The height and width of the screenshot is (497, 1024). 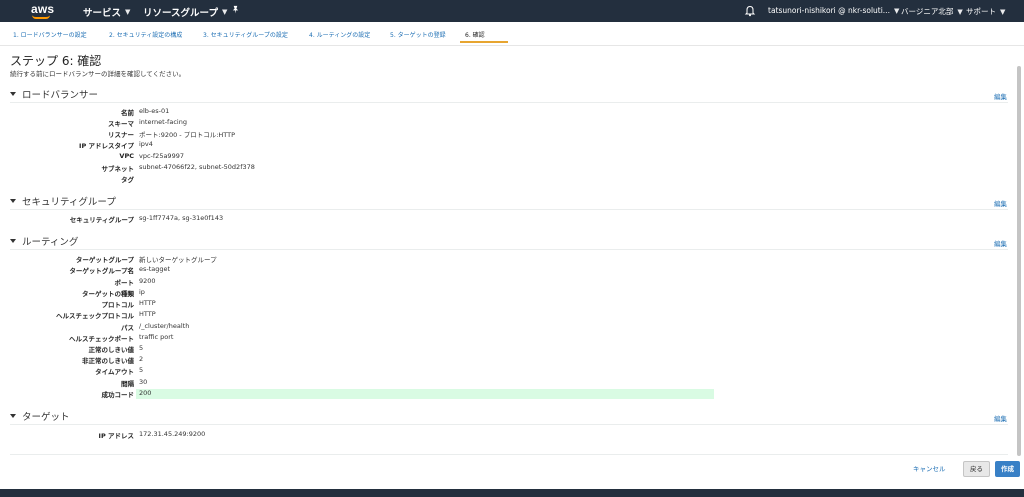 What do you see at coordinates (927, 11) in the screenshot?
I see `region-label: バージニア北部` at bounding box center [927, 11].